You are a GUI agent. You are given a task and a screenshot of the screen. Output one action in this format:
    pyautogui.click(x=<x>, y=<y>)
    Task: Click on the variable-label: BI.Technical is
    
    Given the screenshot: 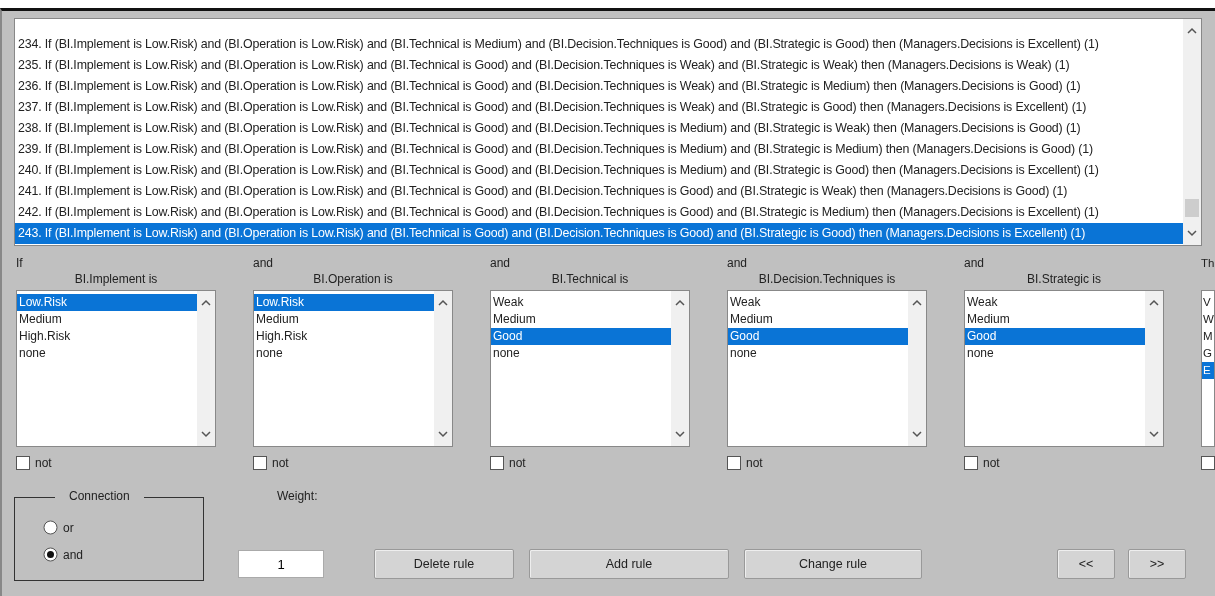 What is the action you would take?
    pyautogui.click(x=590, y=279)
    